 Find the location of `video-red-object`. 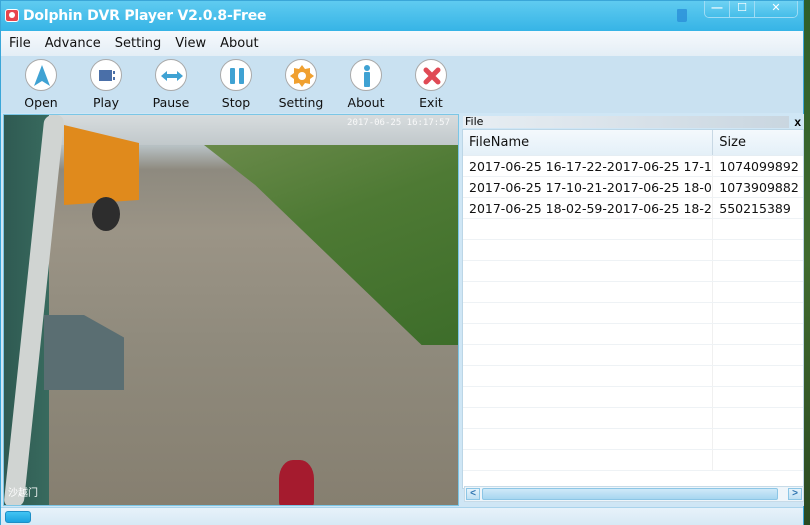

video-red-object is located at coordinates (296, 482).